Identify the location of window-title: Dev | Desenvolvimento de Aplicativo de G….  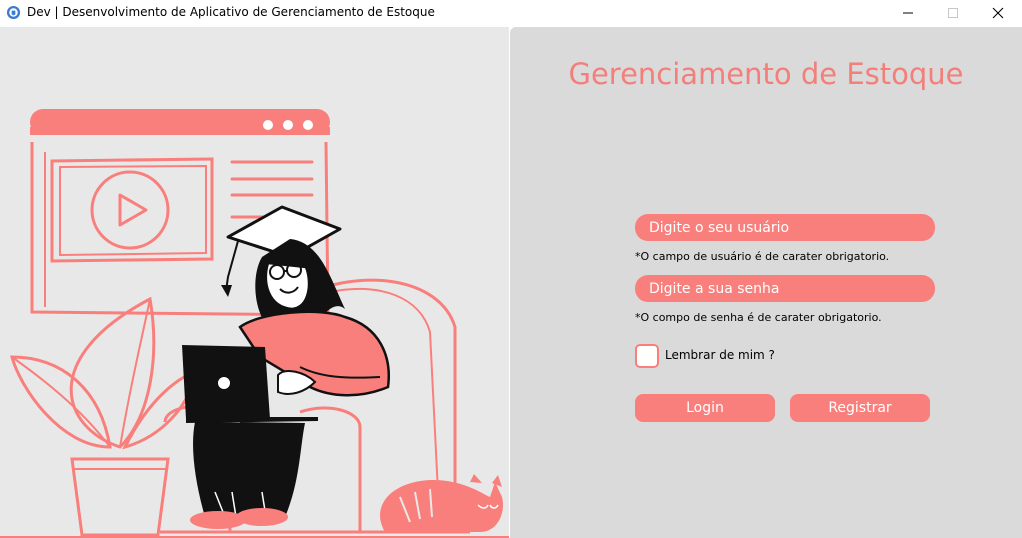
(231, 12).